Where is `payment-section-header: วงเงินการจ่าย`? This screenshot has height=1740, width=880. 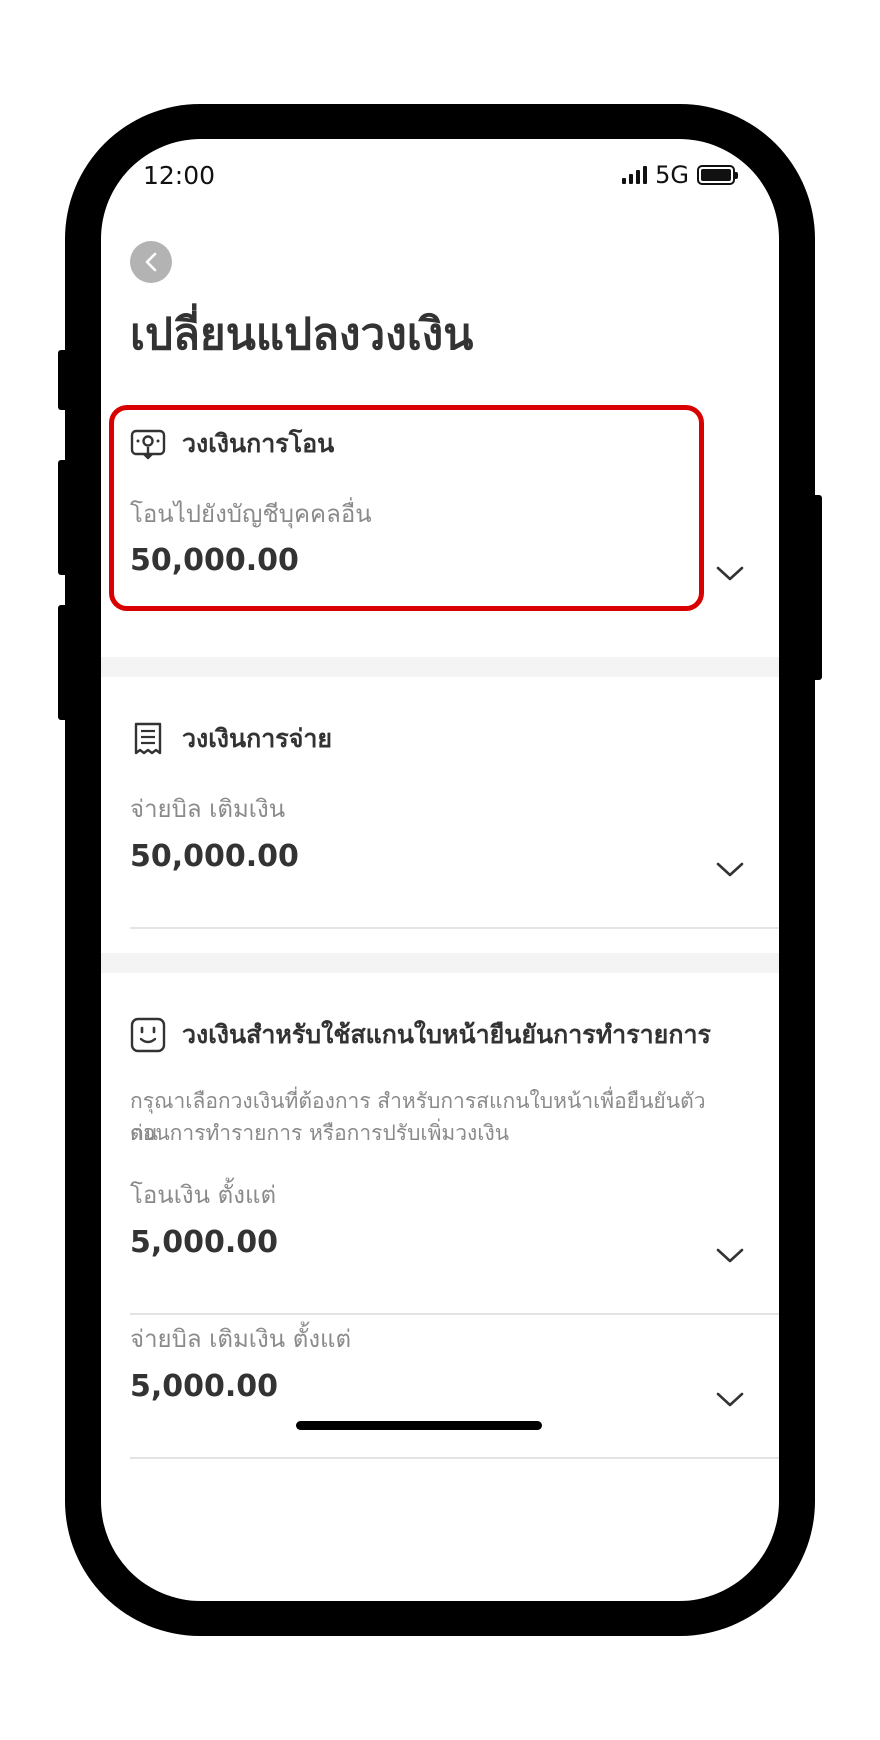
payment-section-header: วงเงินการจ่าย is located at coordinates (231, 739).